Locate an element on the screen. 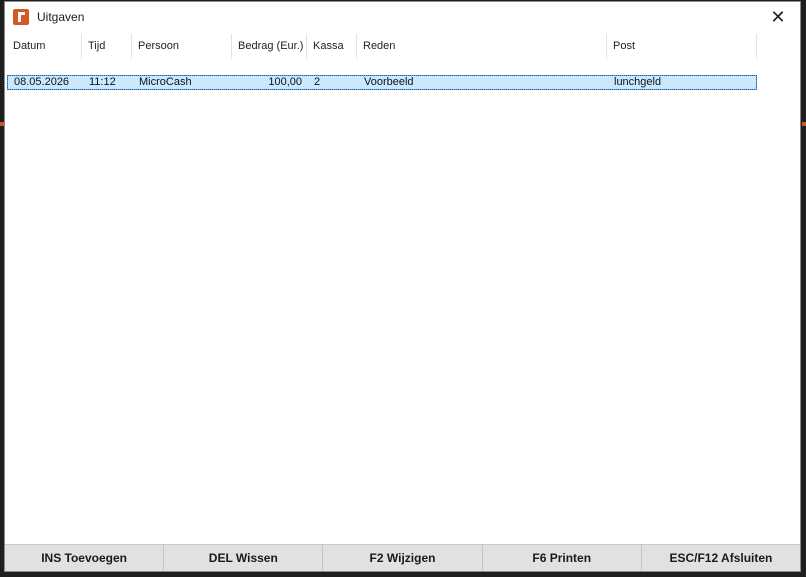 This screenshot has height=577, width=806. delete-button: DEL Wissen is located at coordinates (244, 558).